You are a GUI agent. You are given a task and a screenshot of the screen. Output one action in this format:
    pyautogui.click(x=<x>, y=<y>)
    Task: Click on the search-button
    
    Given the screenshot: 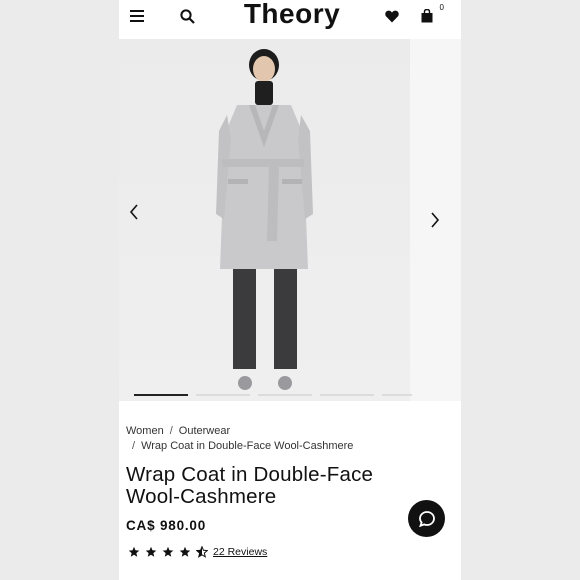 What is the action you would take?
    pyautogui.click(x=187, y=16)
    